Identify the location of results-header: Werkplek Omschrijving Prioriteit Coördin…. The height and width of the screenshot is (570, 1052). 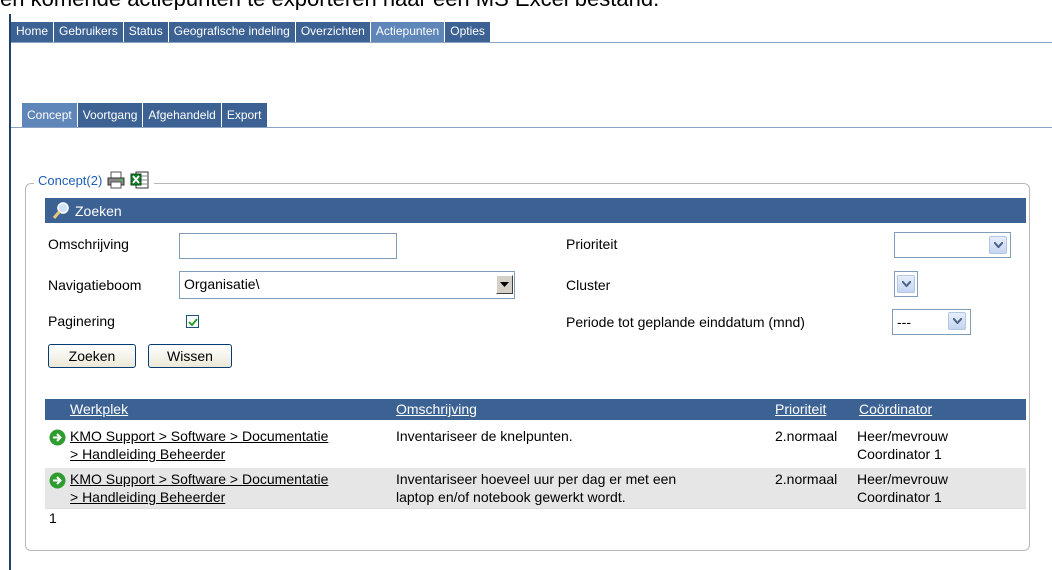
(535, 409).